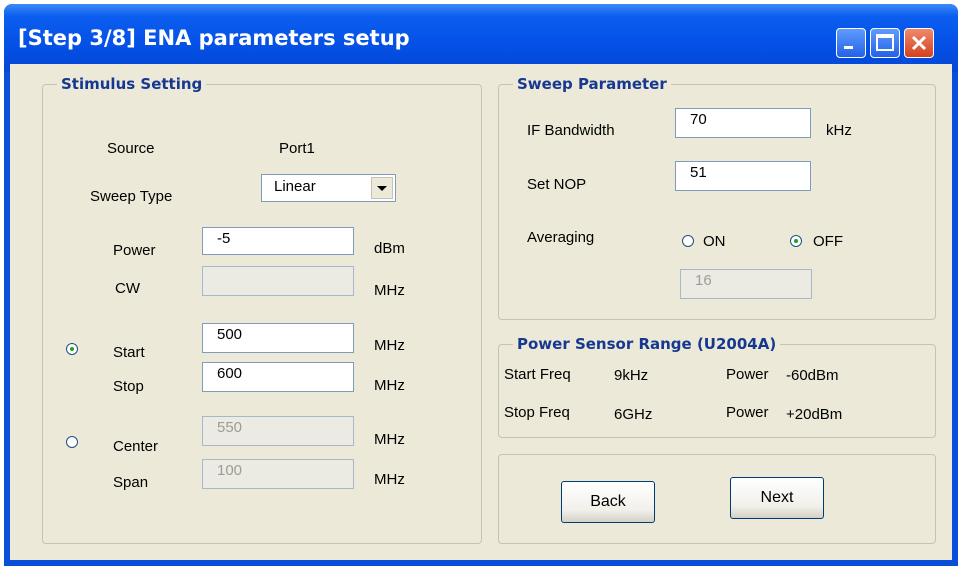  Describe the element at coordinates (839, 130) in the screenshot. I see `if-bandwidth-unit: kHz` at that location.